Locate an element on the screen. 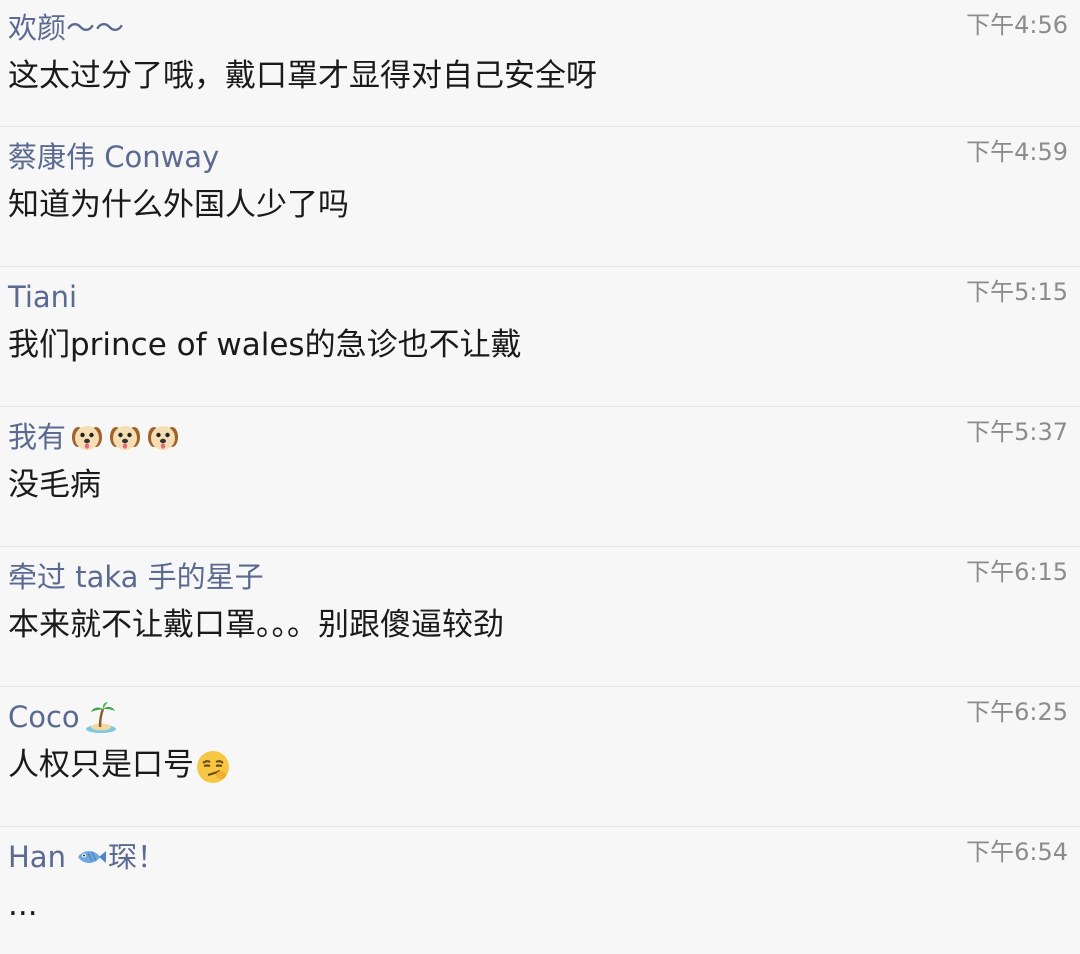  comment-item: 我有 下午5:37 没毛病 is located at coordinates (540, 477).